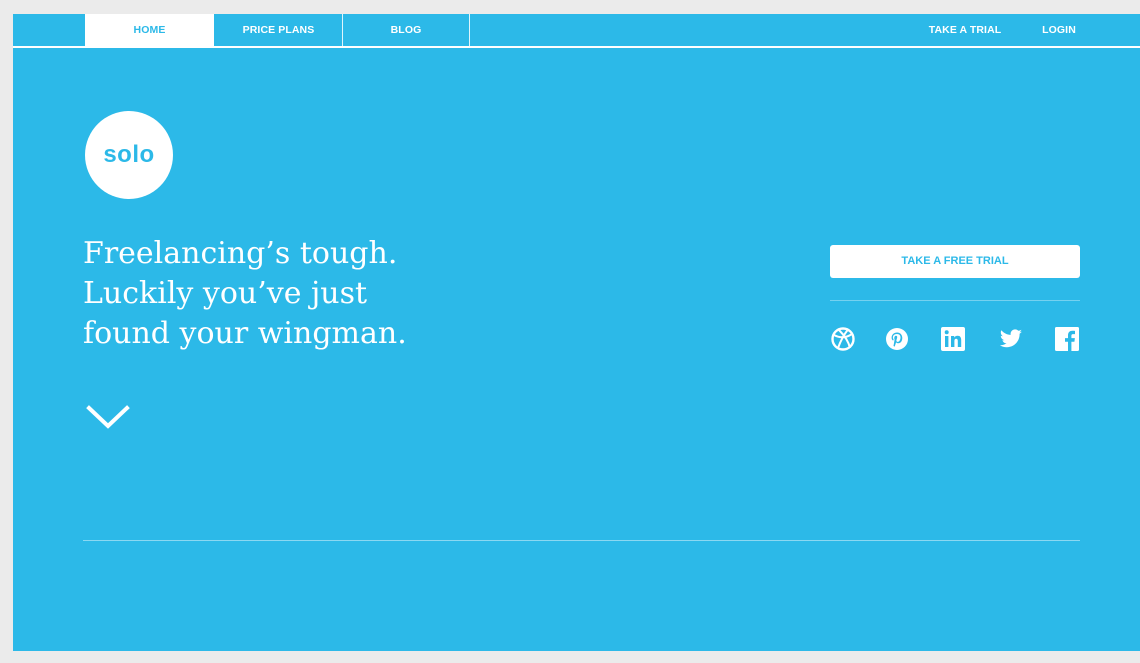 Image resolution: width=1140 pixels, height=663 pixels. I want to click on headline-line: found your wingman., so click(245, 333).